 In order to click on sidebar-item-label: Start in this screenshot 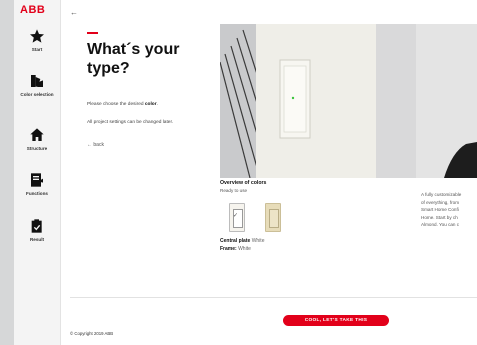, I will do `click(37, 49)`.